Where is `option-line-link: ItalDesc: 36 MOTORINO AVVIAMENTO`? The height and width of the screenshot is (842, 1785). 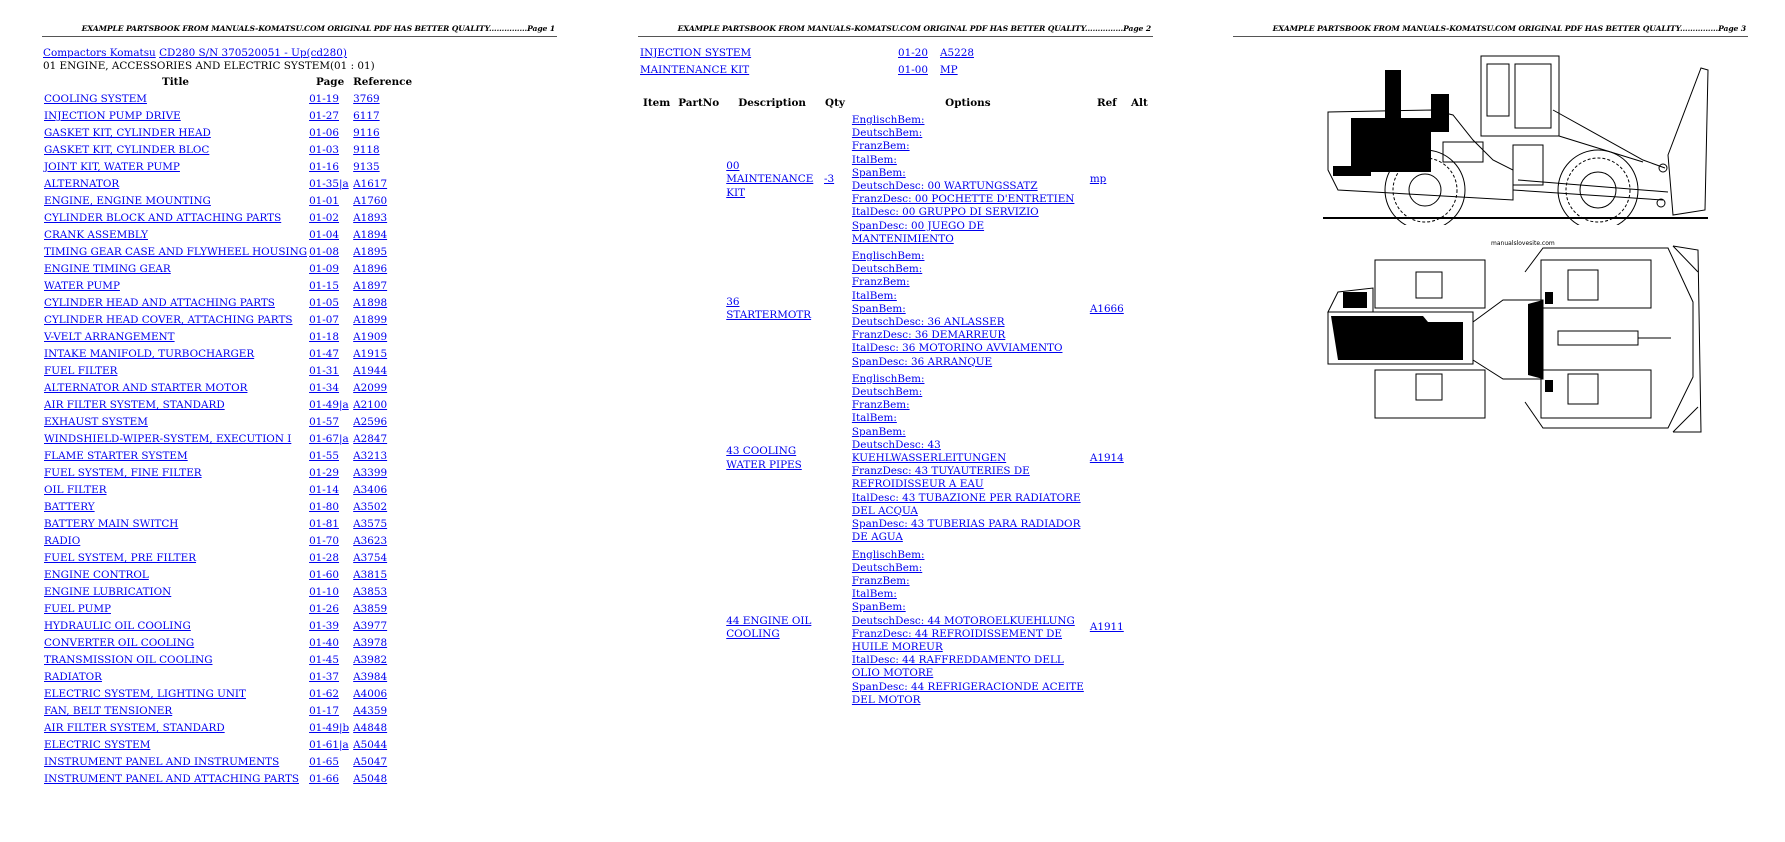
option-line-link: ItalDesc: 36 MOTORINO AVVIAMENTO is located at coordinates (968, 348).